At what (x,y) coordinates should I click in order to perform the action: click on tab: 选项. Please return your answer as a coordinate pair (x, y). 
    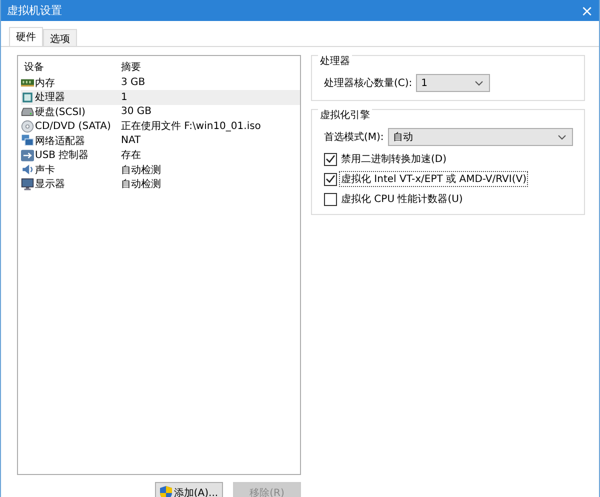
    Looking at the image, I should click on (60, 37).